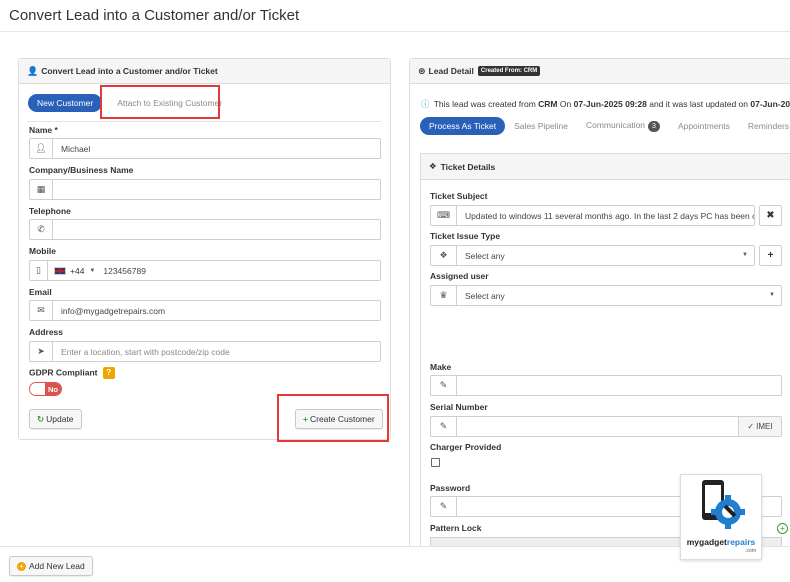 Image resolution: width=790 pixels, height=582 pixels. I want to click on issue-type-value: Select any ▼, so click(605, 255).